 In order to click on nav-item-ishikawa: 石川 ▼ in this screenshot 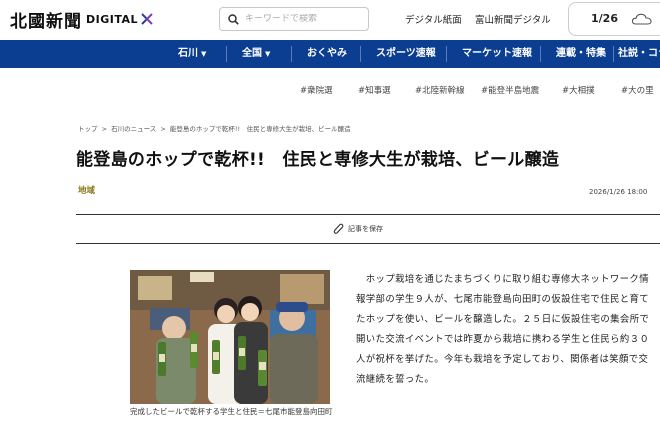, I will do `click(192, 54)`.